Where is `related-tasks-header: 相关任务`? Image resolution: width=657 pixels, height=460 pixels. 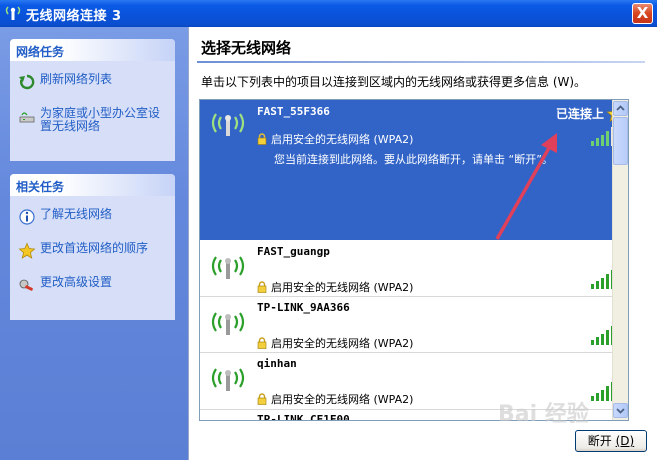 related-tasks-header: 相关任务 is located at coordinates (92, 185).